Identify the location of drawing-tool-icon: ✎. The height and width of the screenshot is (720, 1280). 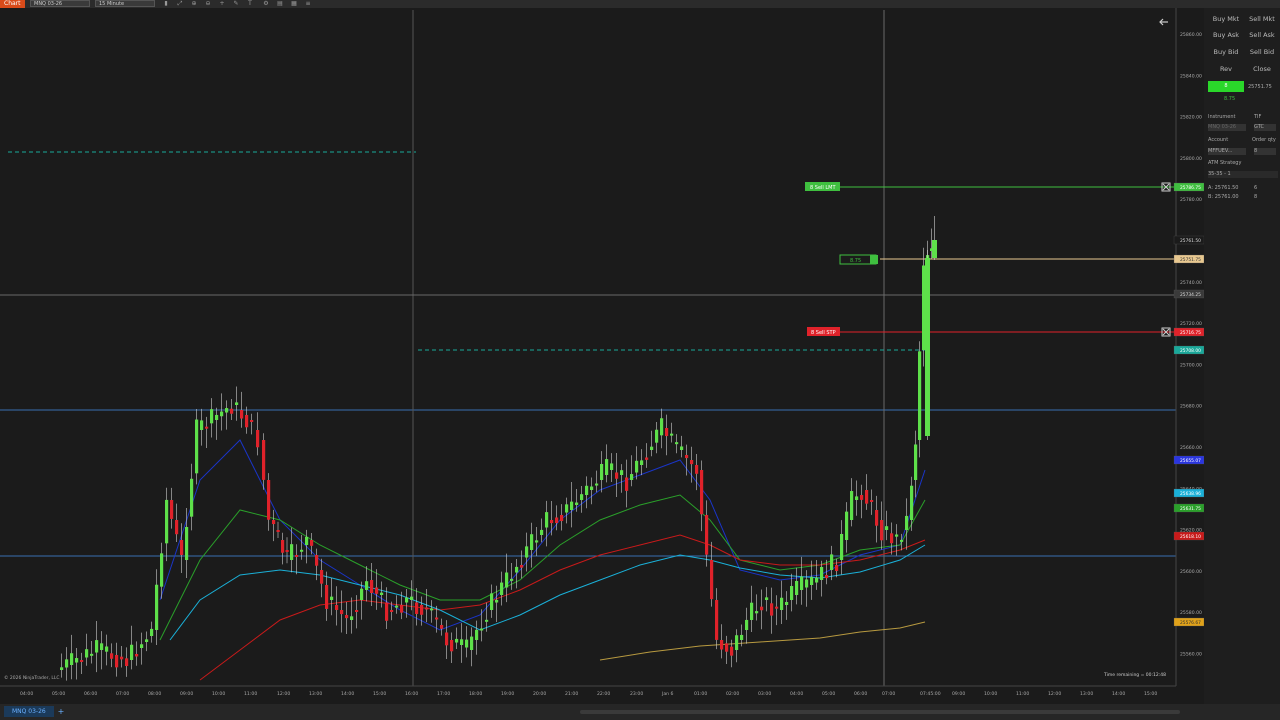
(236, 4).